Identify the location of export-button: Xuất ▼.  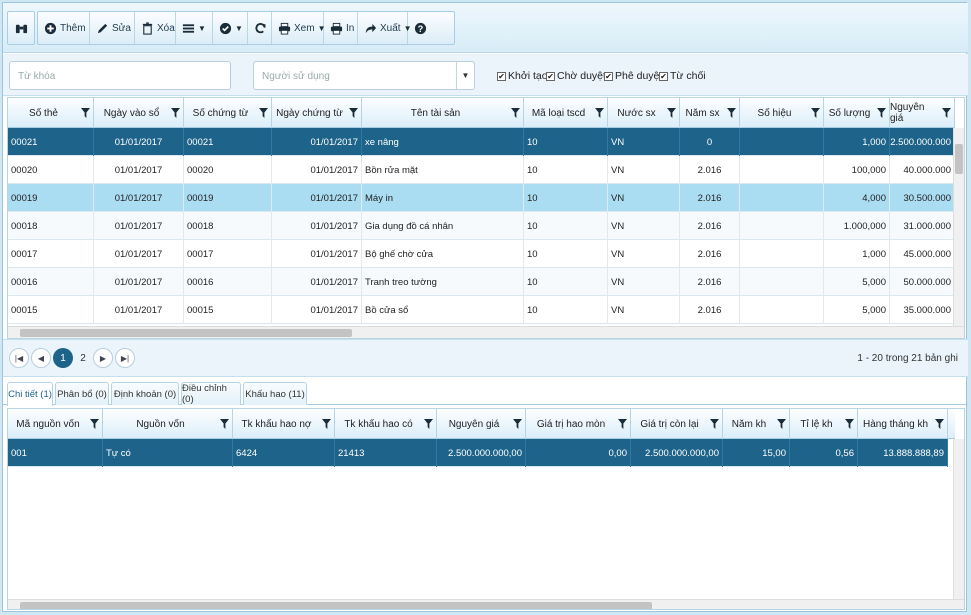
(385, 28).